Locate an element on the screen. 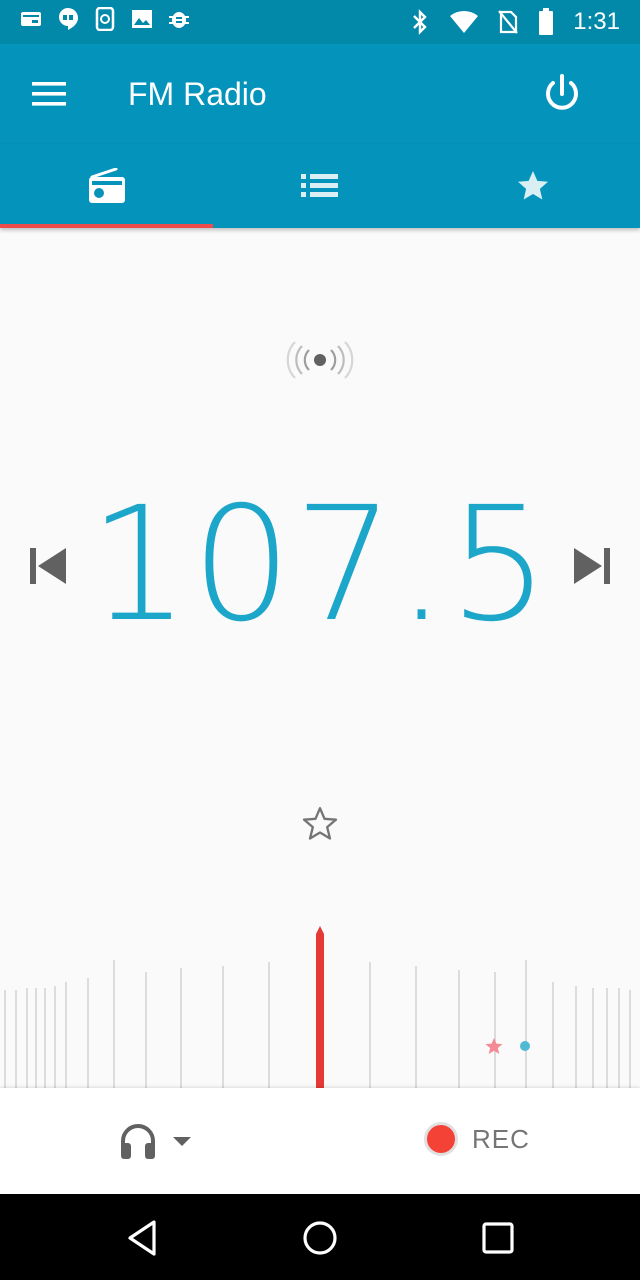 The height and width of the screenshot is (1280, 640). dial-svg is located at coordinates (317, 1007).